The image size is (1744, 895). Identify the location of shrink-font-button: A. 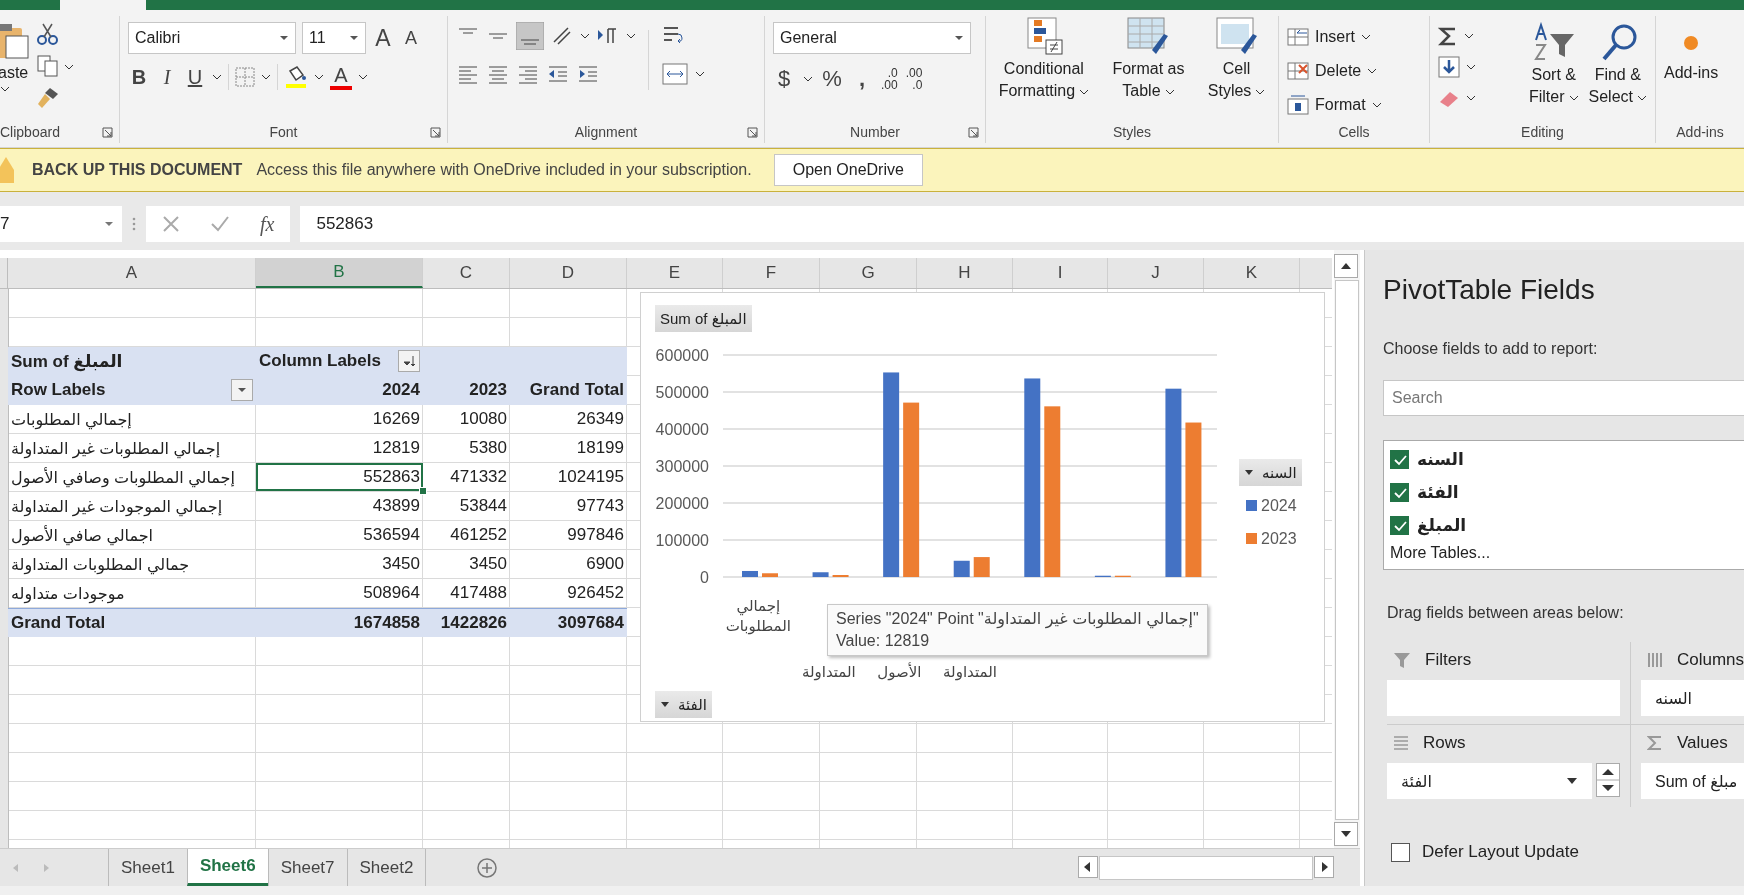
(411, 38).